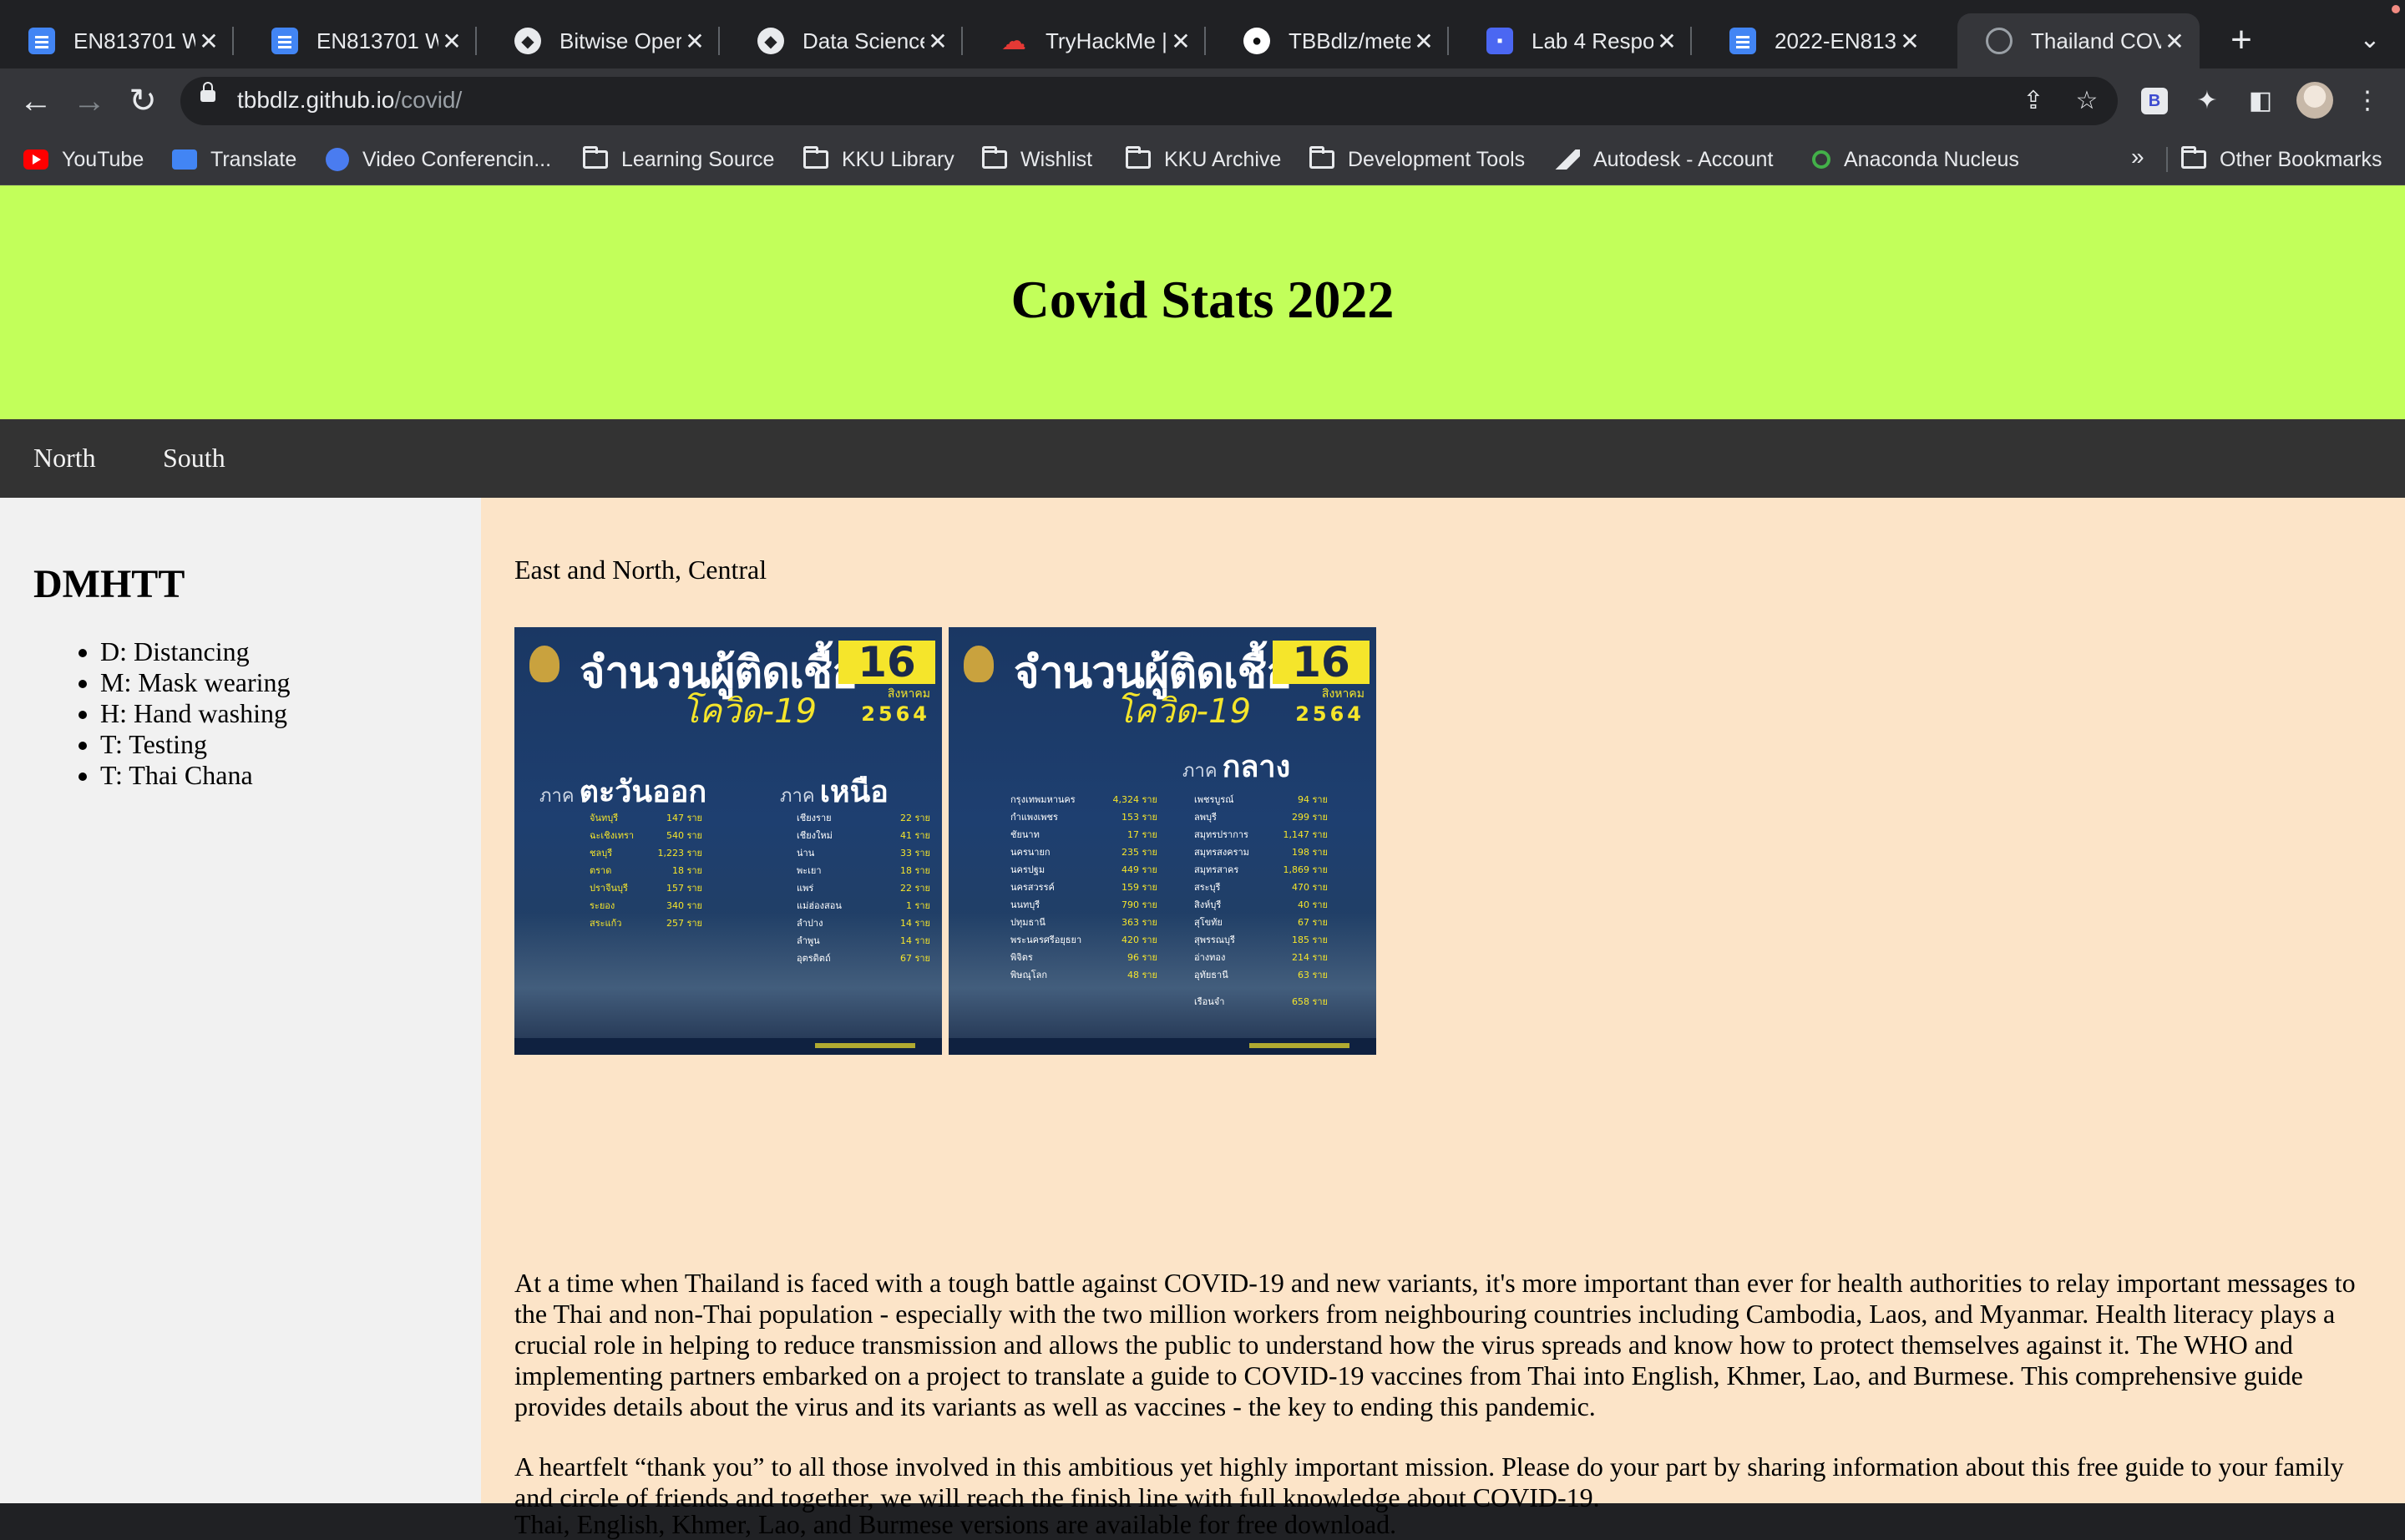 This screenshot has height=1540, width=2405. I want to click on bookmarks-overflow-button: », so click(2137, 157).